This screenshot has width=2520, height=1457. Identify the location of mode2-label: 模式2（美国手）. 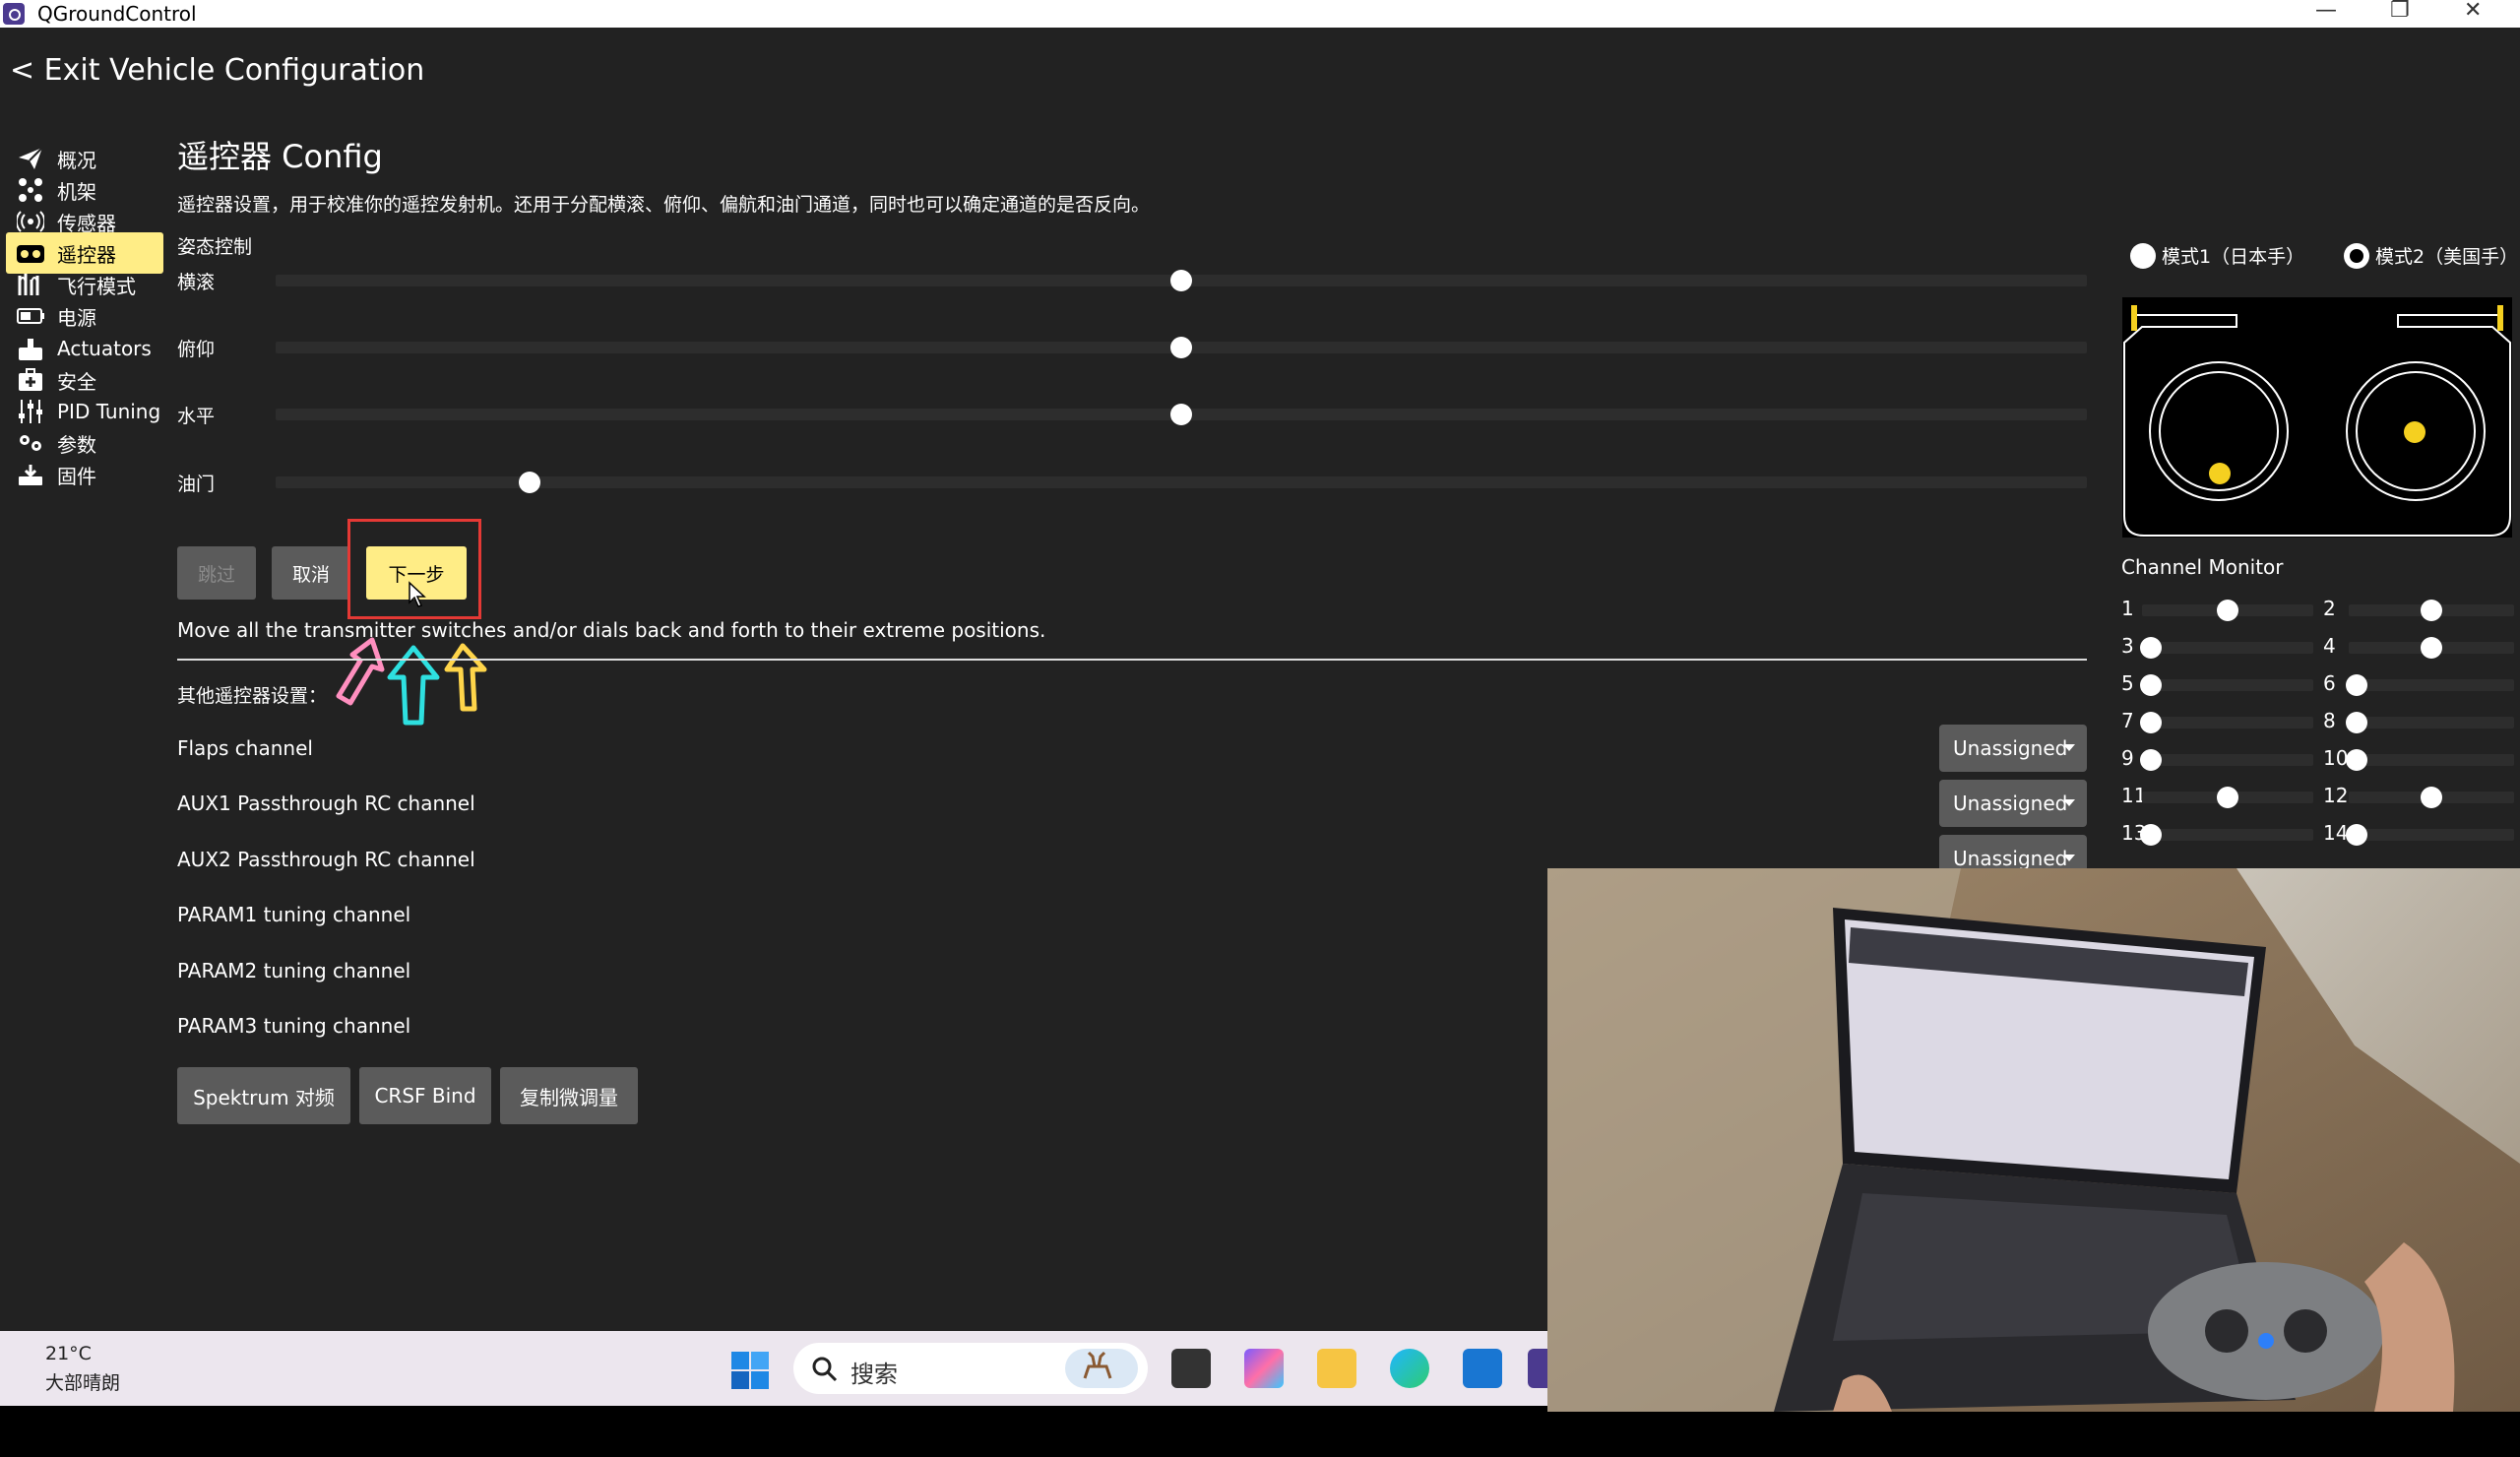
(2447, 257).